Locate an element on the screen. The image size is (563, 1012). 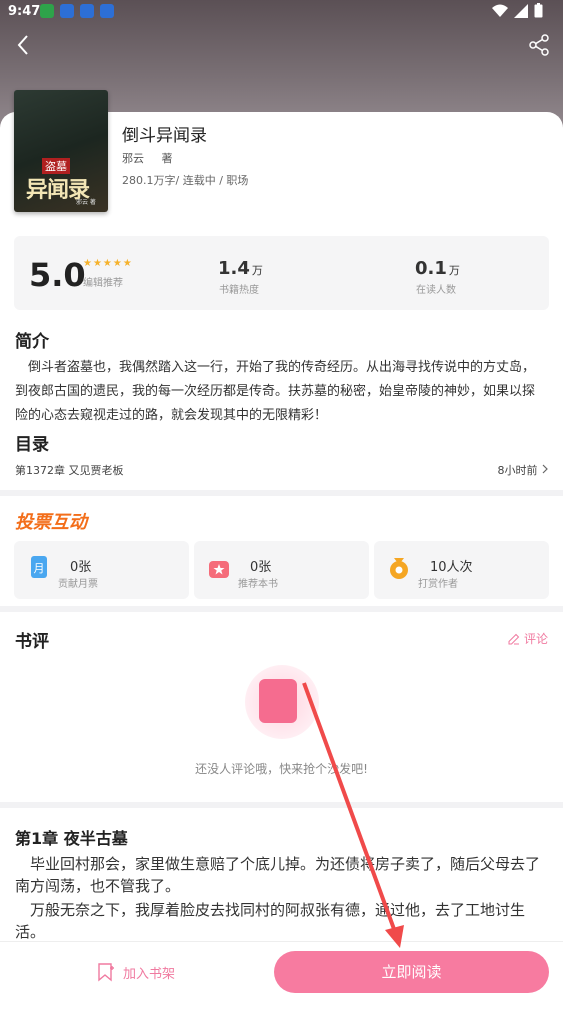
vote-count: 10人次 is located at coordinates (451, 567).